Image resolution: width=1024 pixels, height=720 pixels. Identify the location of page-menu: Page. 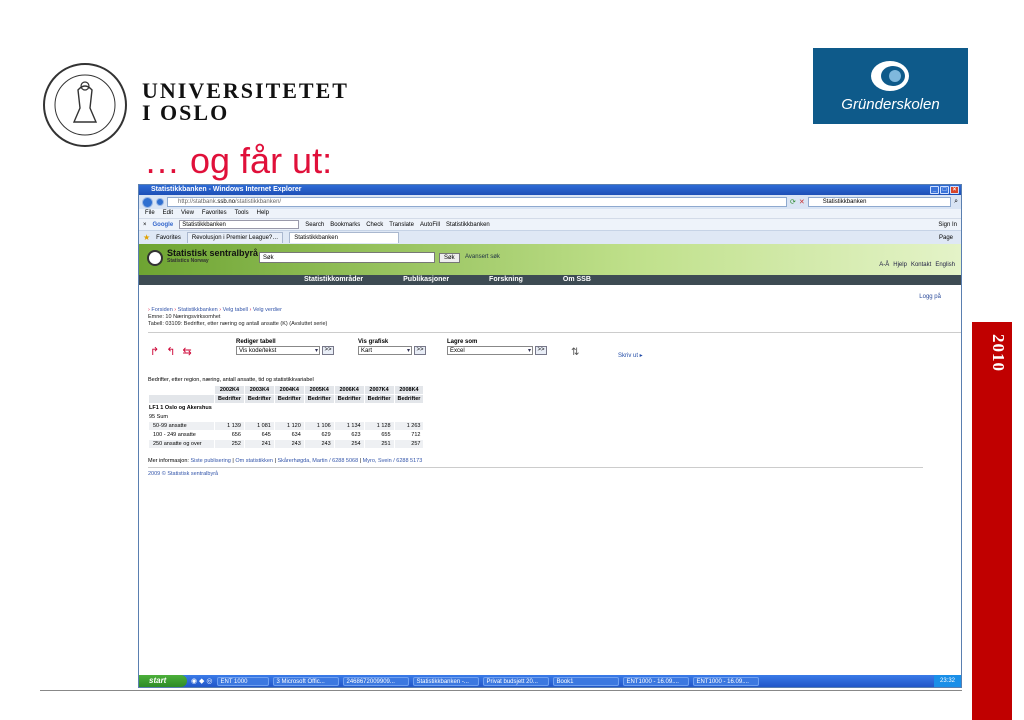
(946, 238).